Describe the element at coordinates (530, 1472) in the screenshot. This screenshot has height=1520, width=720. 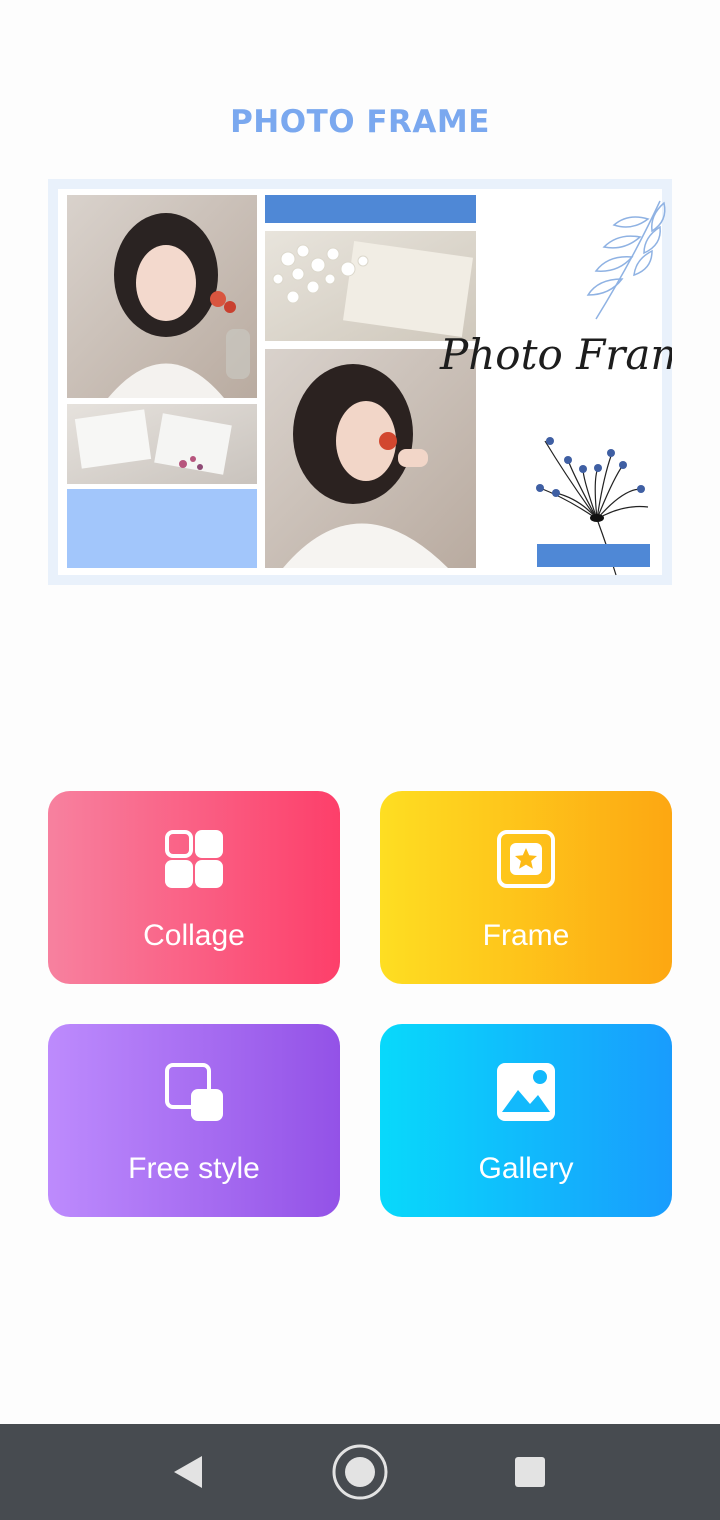
I see `recents-icon` at that location.